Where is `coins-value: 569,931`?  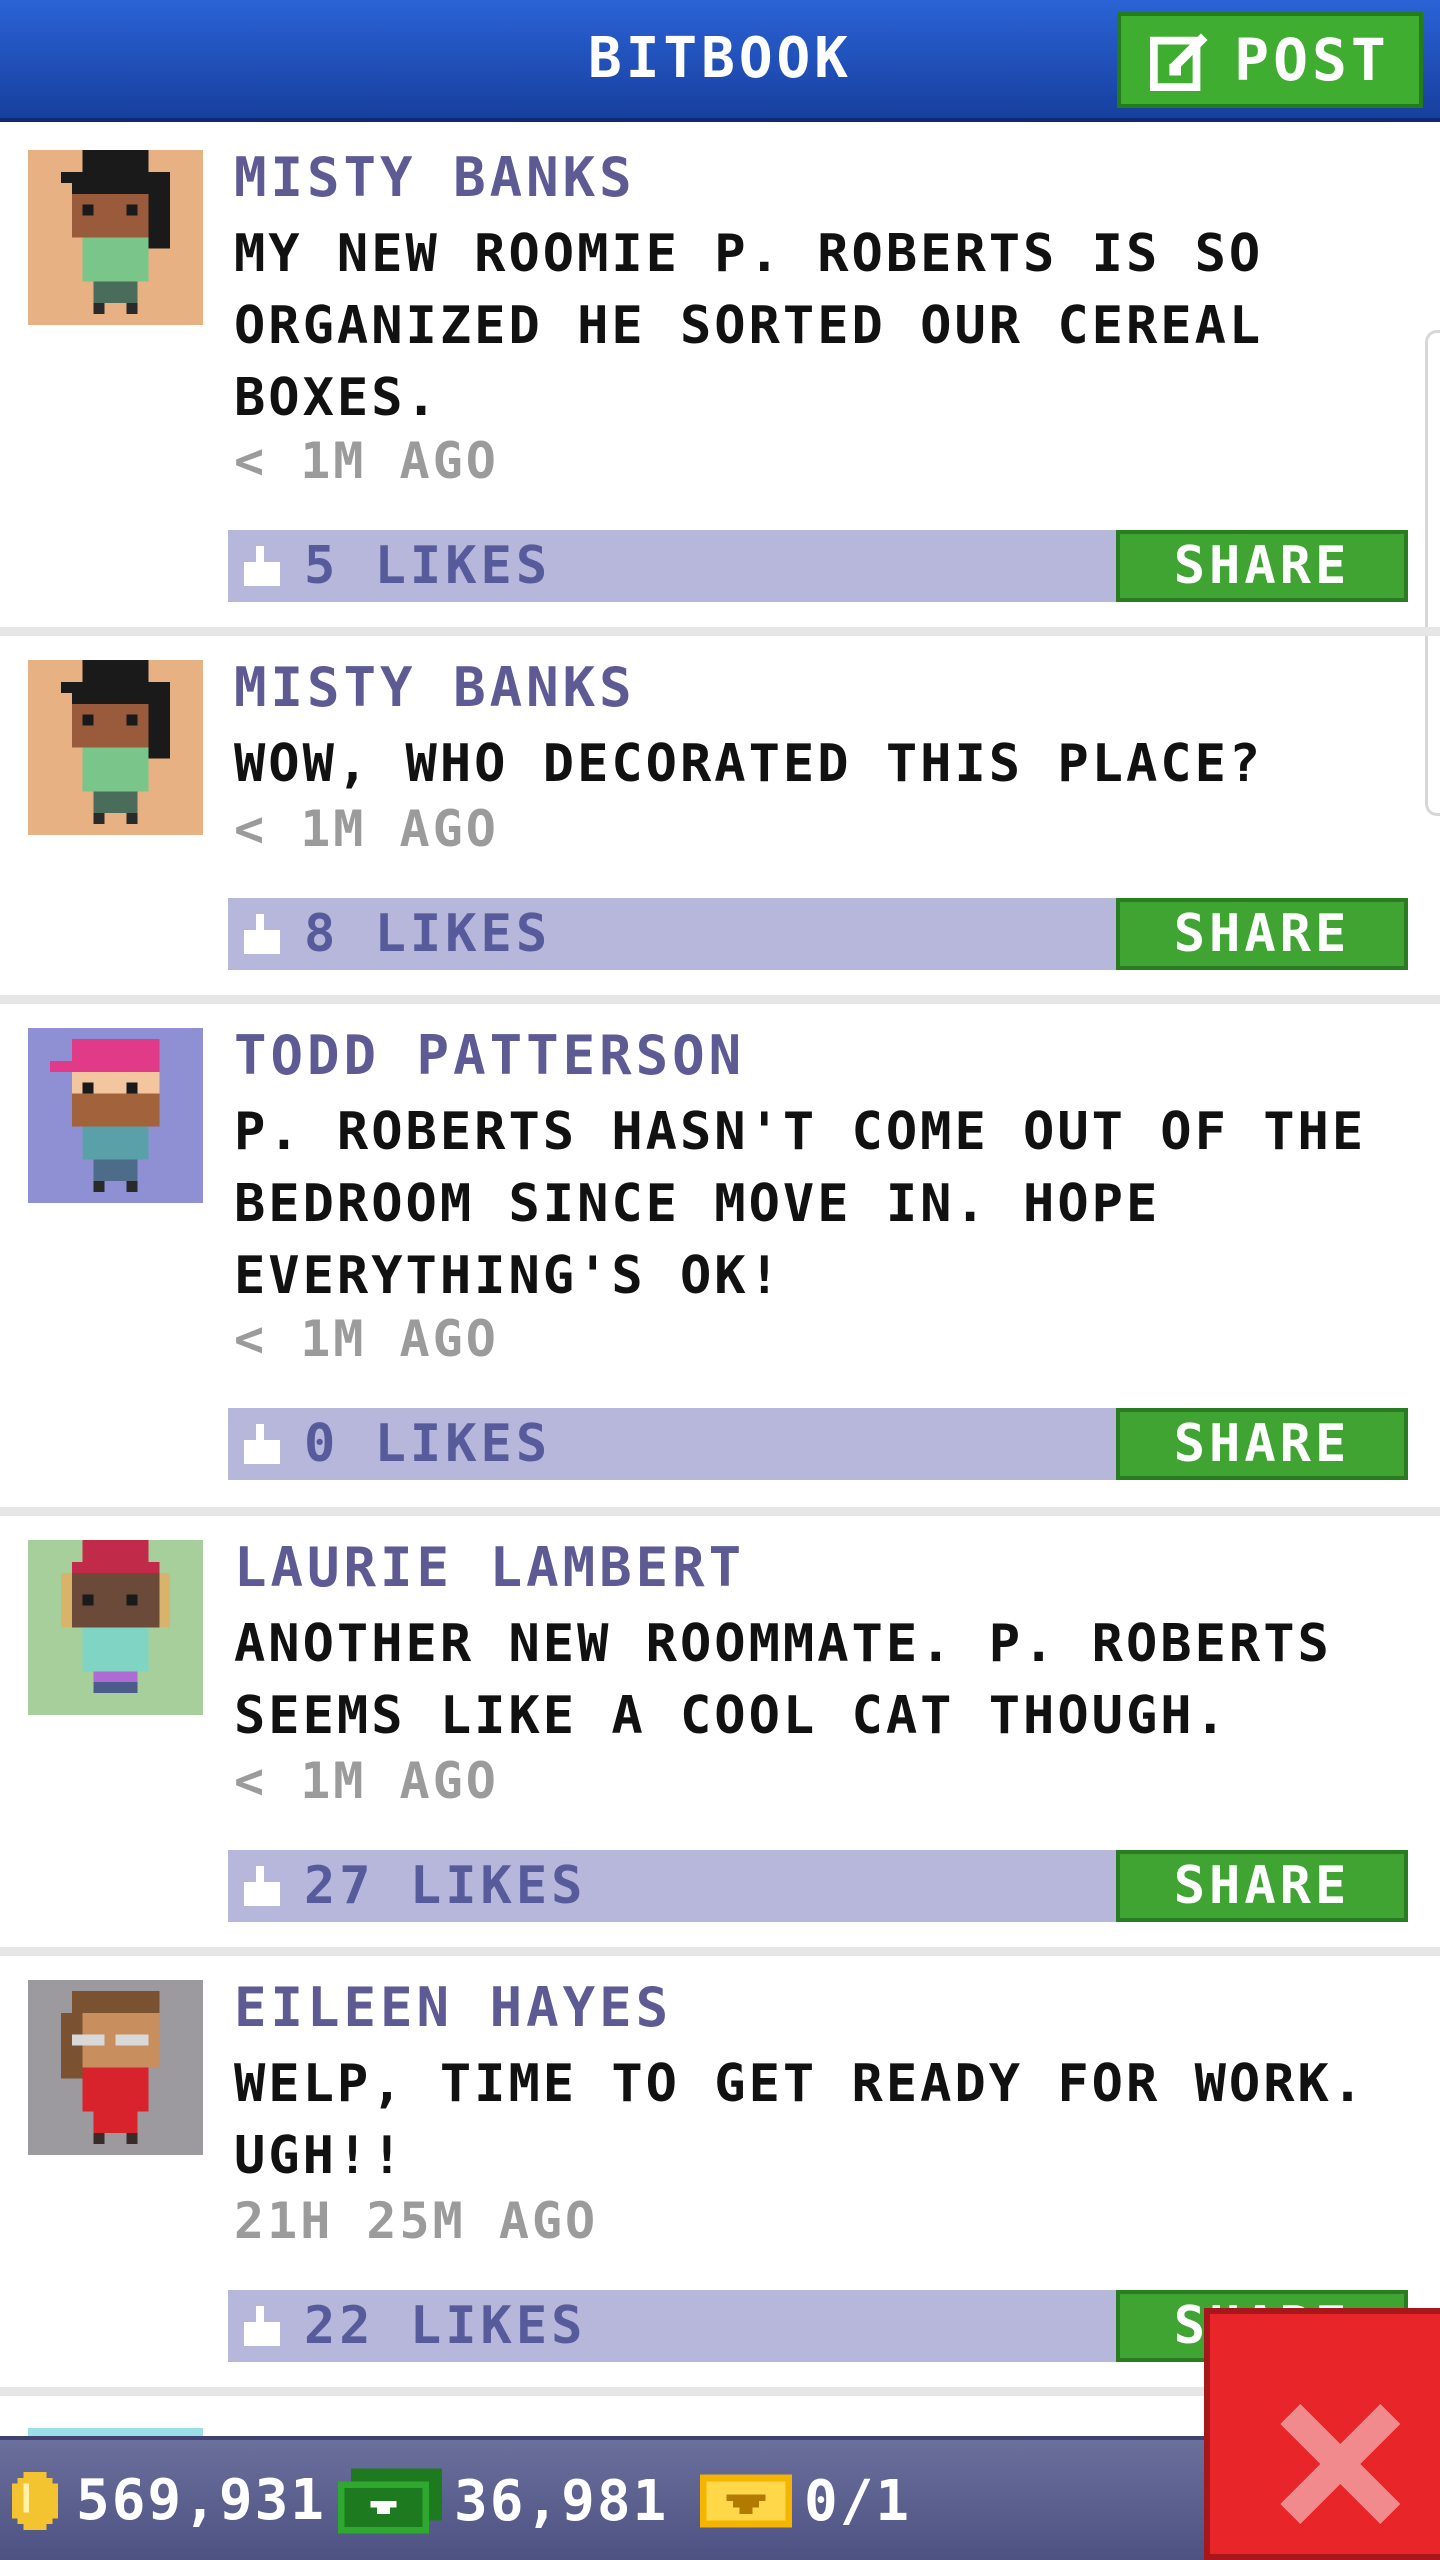 coins-value: 569,931 is located at coordinates (201, 2500).